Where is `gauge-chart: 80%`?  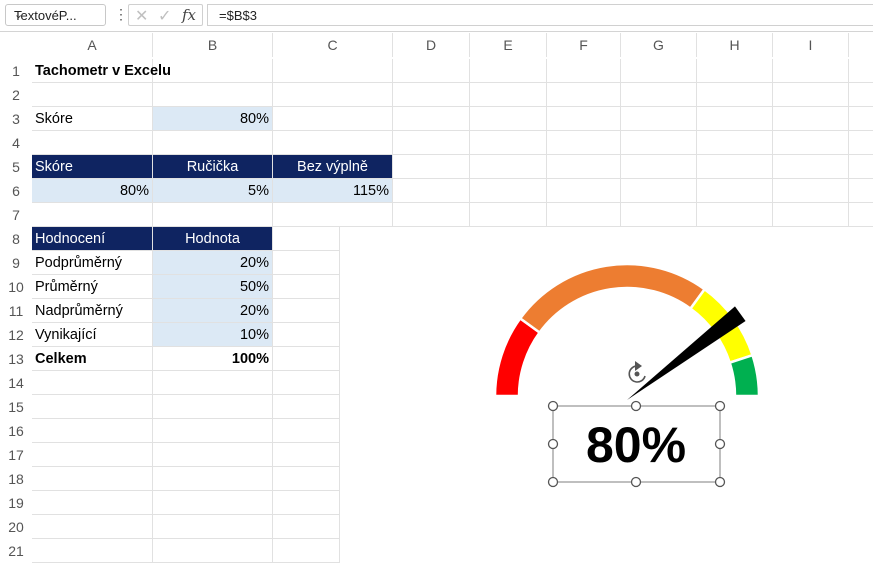
gauge-chart: 80% is located at coordinates (627, 377).